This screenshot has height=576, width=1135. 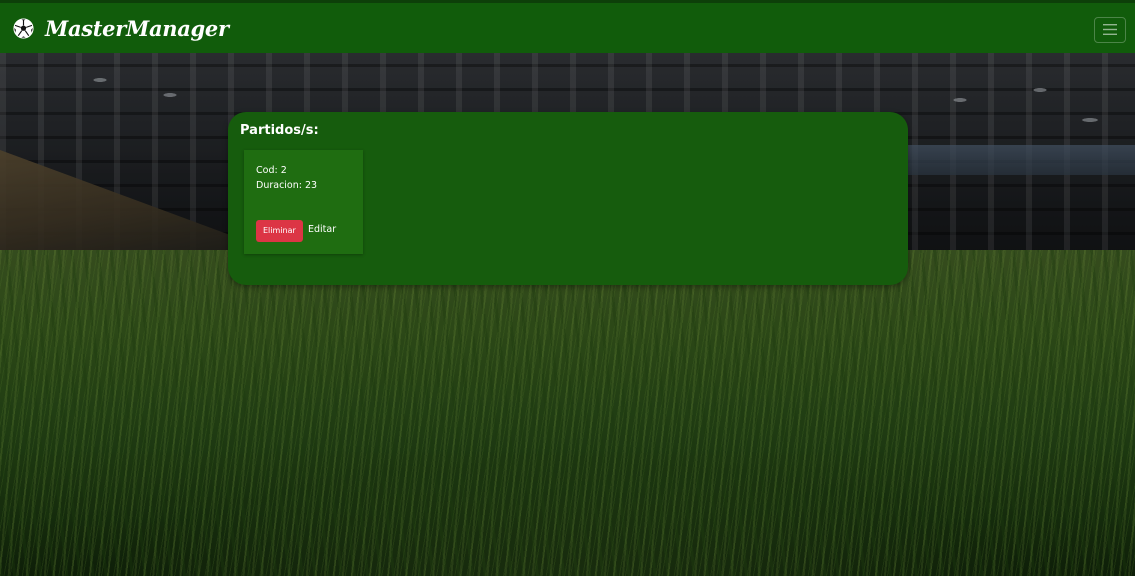 I want to click on match-card: Cod: 2 Duracion: 23 Eliminar Editar, so click(x=303, y=202).